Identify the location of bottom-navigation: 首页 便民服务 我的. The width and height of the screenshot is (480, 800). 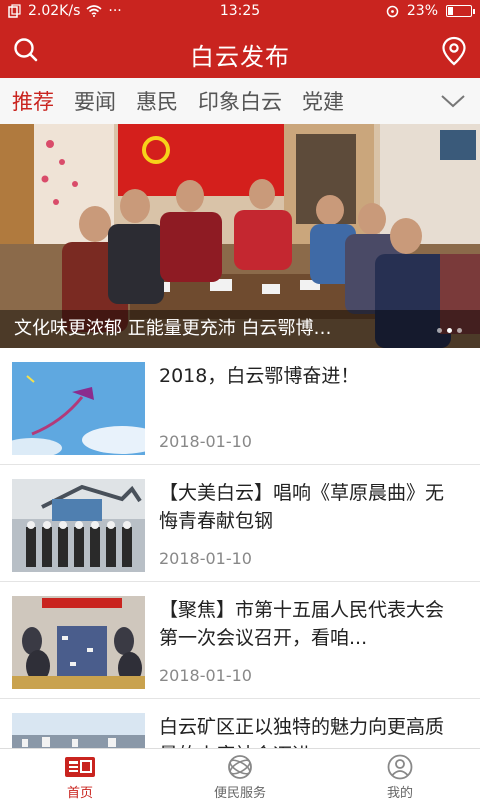
(240, 774).